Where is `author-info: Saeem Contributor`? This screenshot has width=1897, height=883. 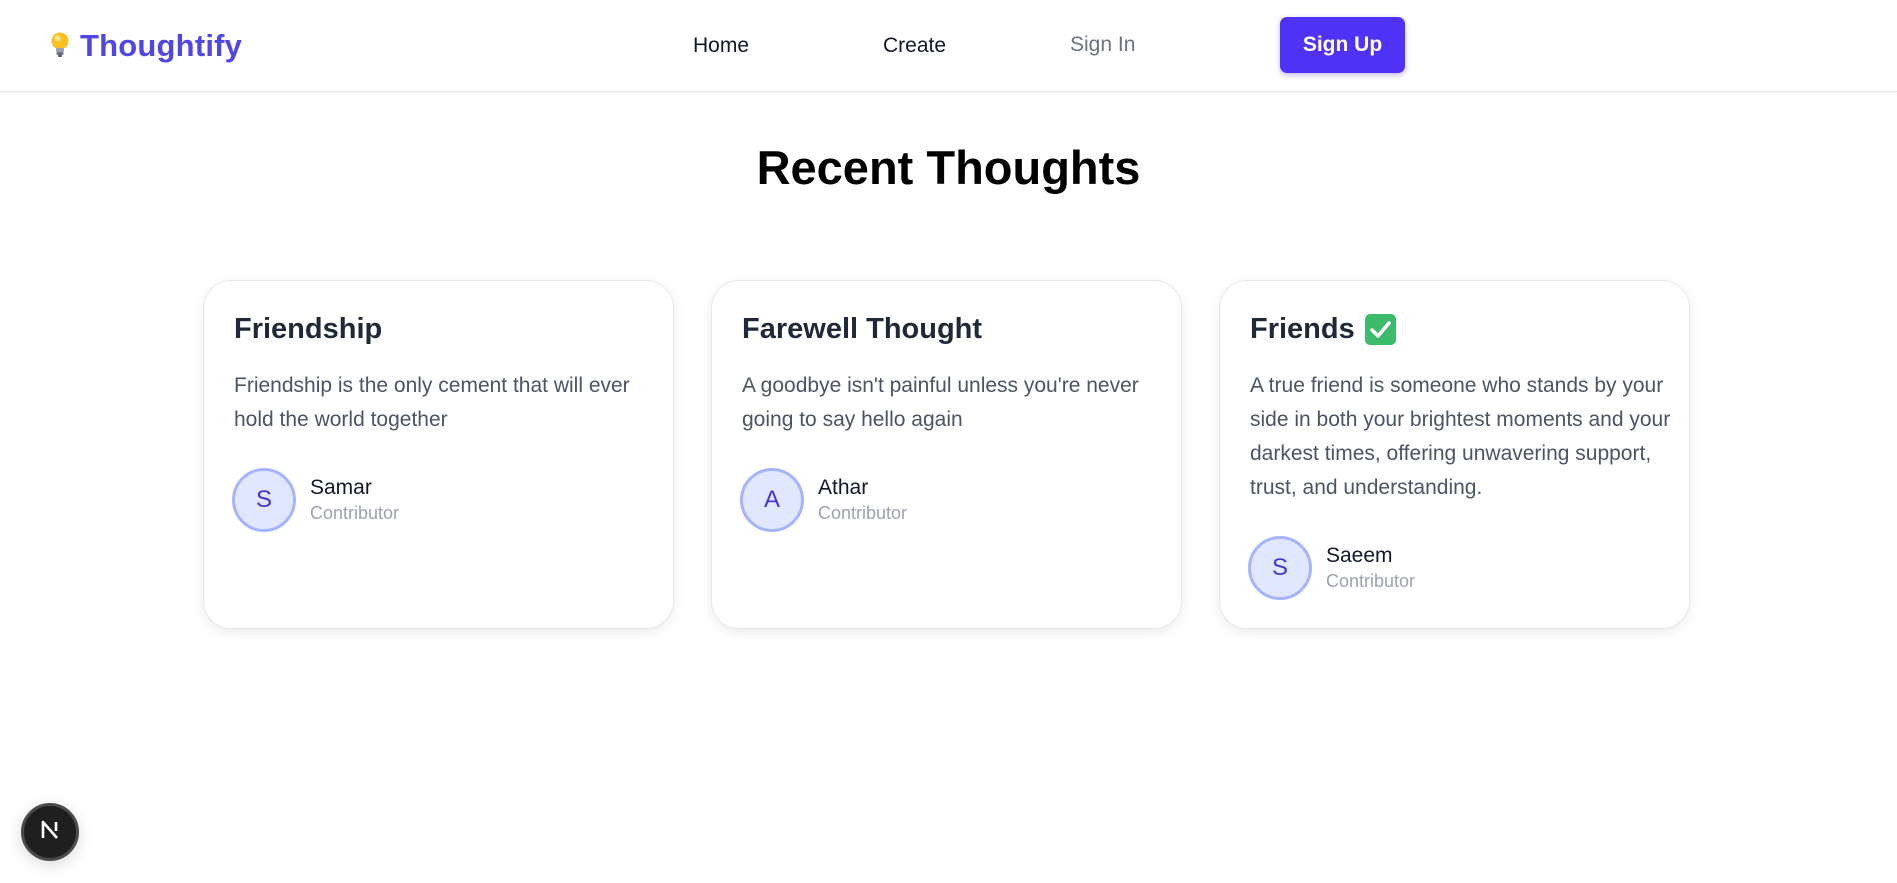
author-info: Saeem Contributor is located at coordinates (1370, 568).